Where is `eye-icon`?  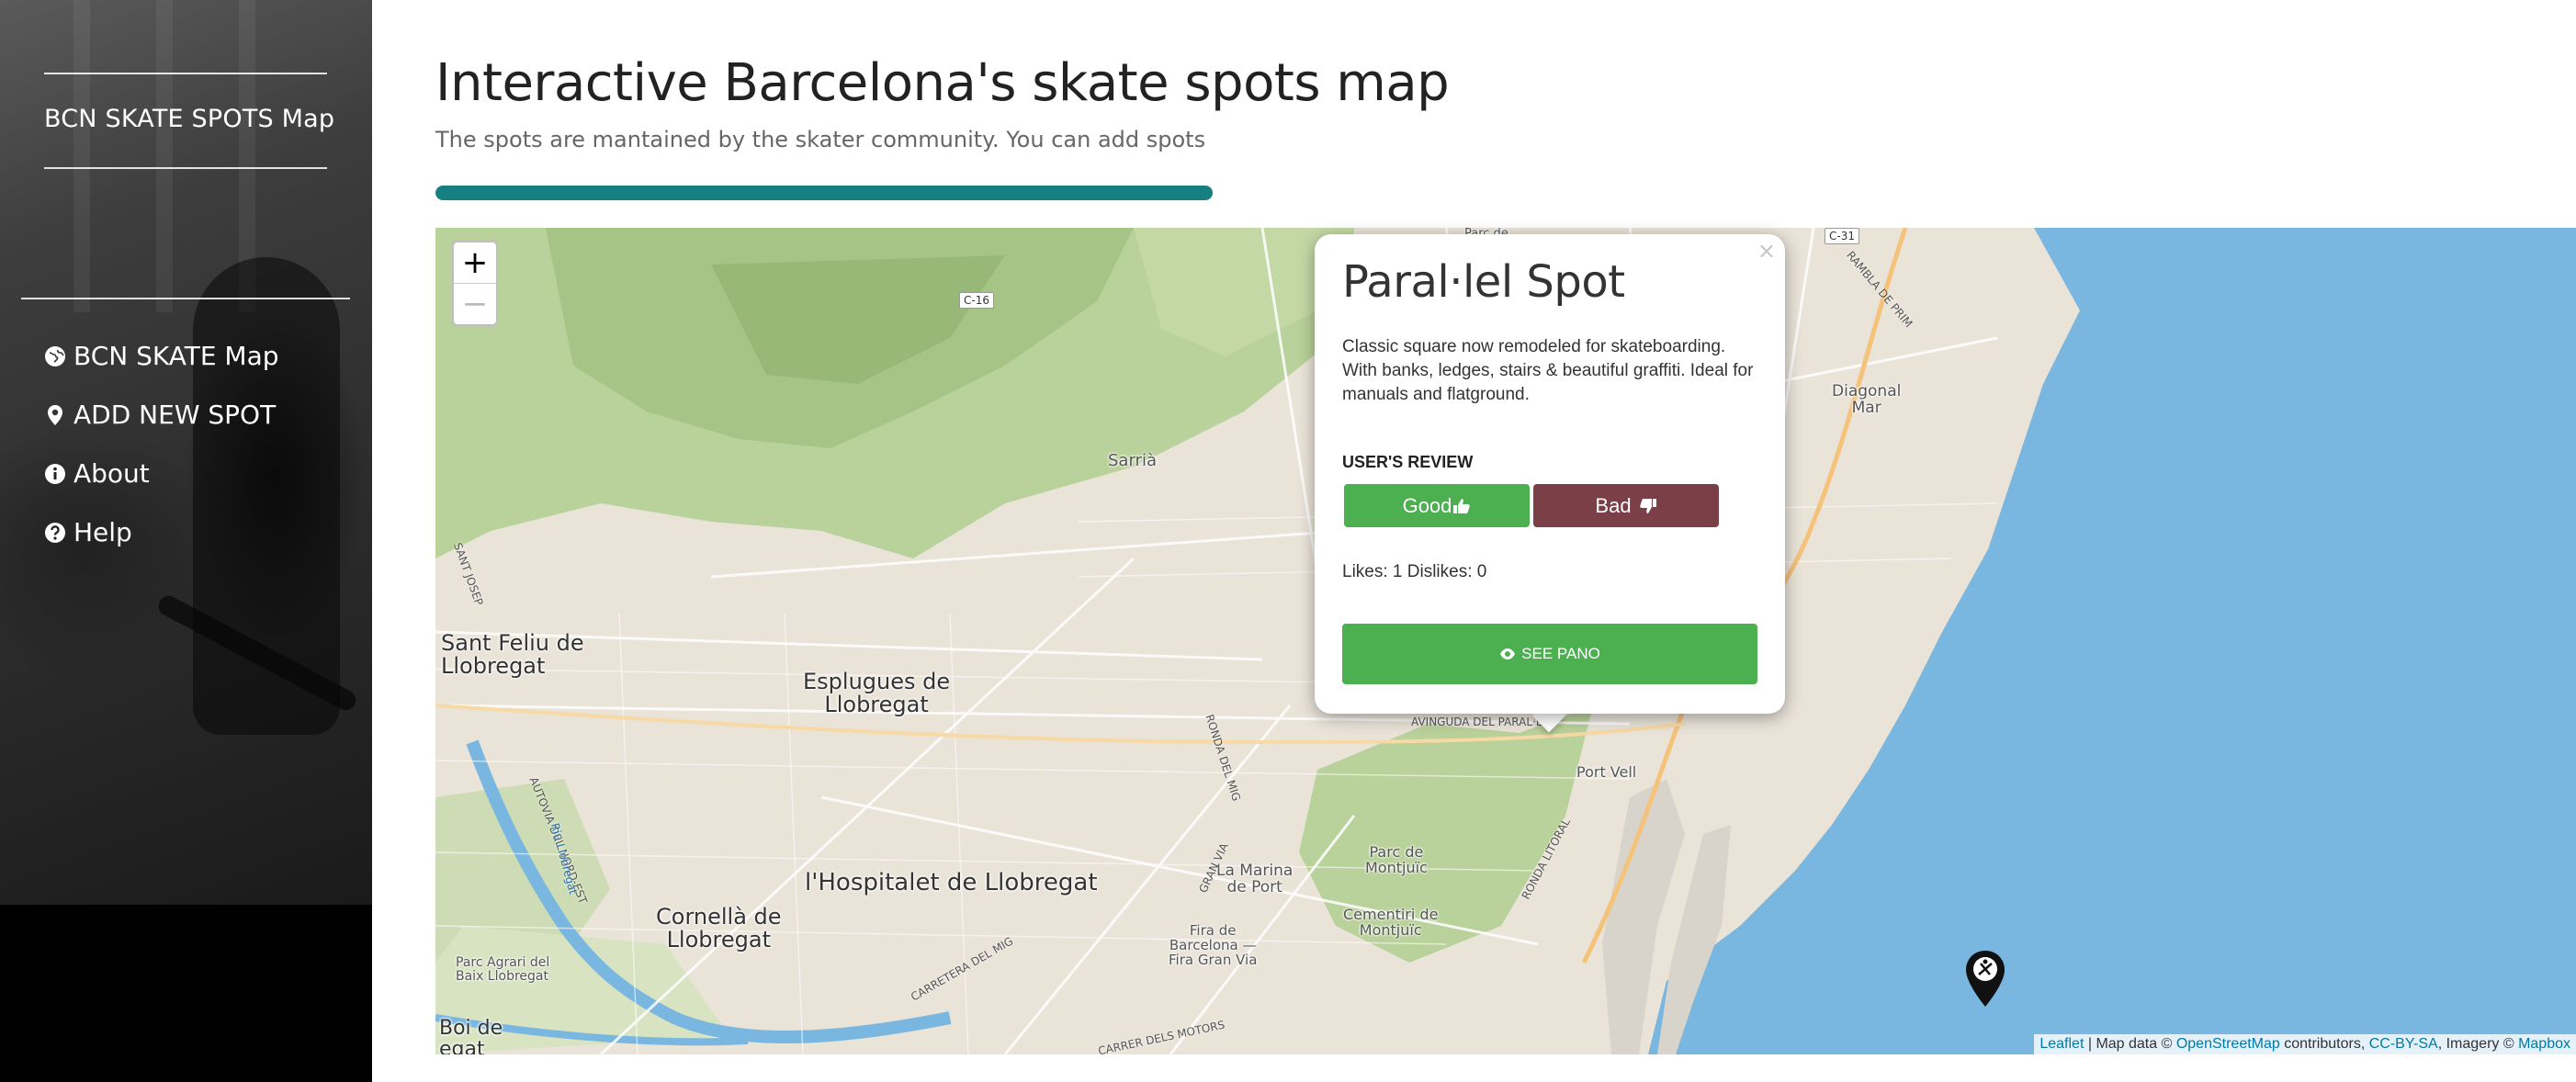
eye-icon is located at coordinates (1508, 653).